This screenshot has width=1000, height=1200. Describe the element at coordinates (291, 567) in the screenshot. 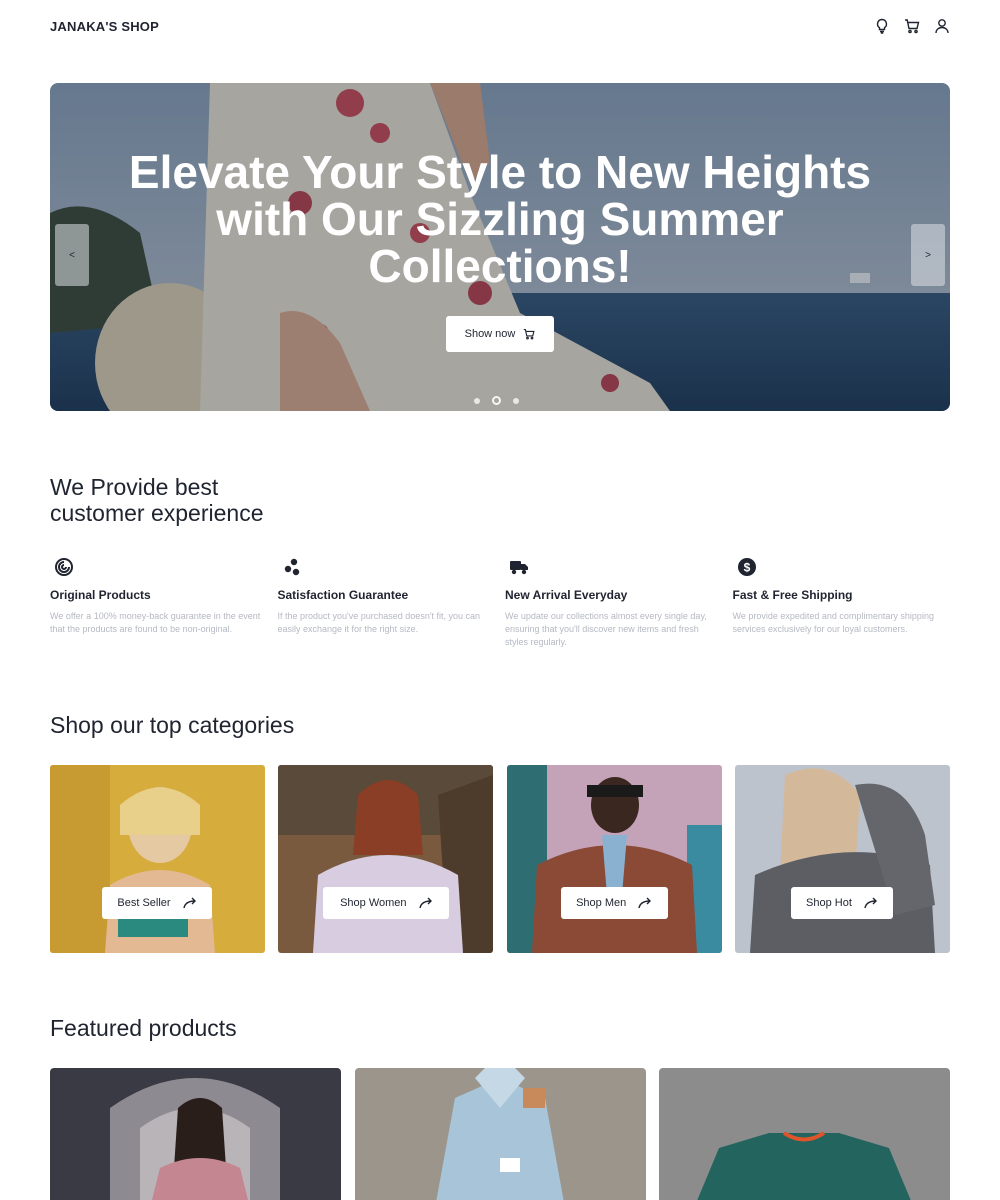

I see `dots-icon` at that location.